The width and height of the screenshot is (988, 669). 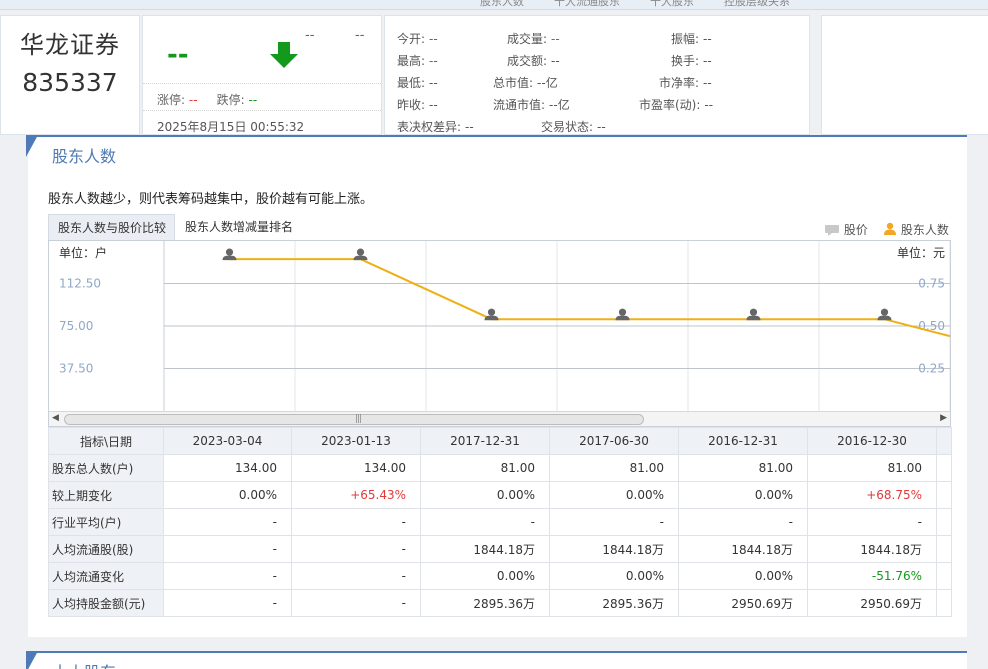 What do you see at coordinates (757, 4) in the screenshot?
I see `top-nav-link-3: 控股层级关系` at bounding box center [757, 4].